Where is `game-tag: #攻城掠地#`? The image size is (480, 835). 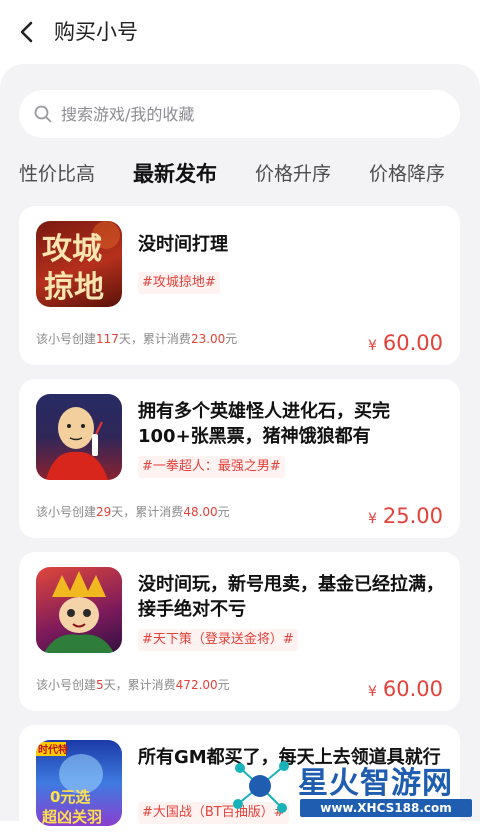
game-tag: #攻城掠地# is located at coordinates (179, 283).